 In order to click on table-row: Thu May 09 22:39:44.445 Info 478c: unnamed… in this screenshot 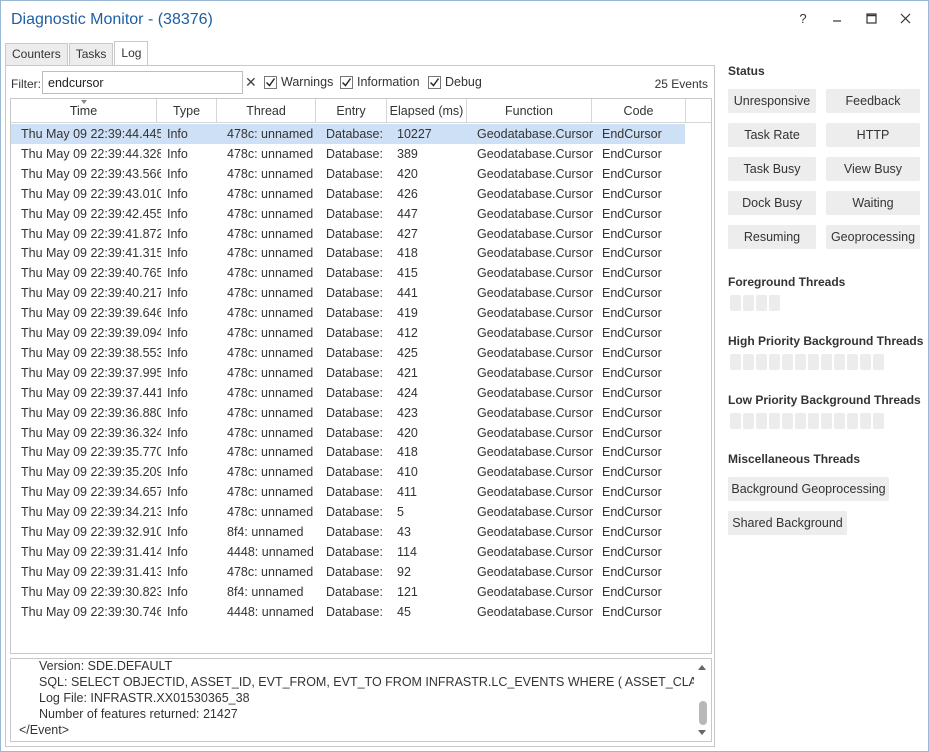, I will do `click(348, 134)`.